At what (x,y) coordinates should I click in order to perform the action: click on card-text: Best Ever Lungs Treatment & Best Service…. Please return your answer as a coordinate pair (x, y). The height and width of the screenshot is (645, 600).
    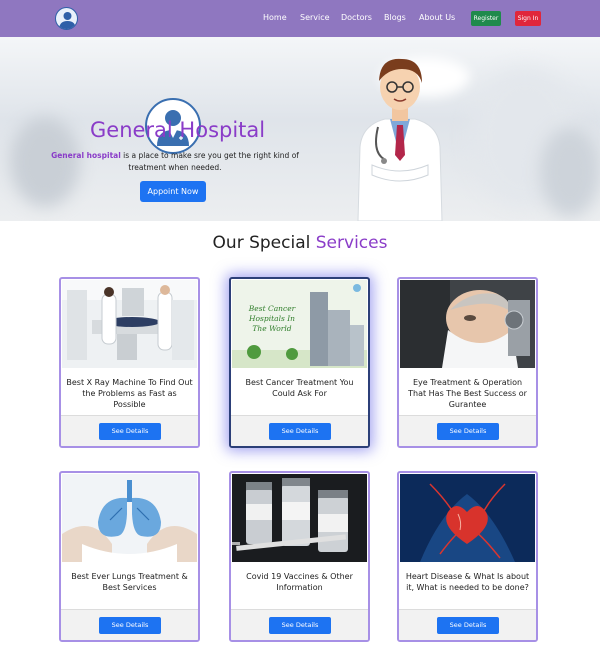
    Looking at the image, I should click on (129, 582).